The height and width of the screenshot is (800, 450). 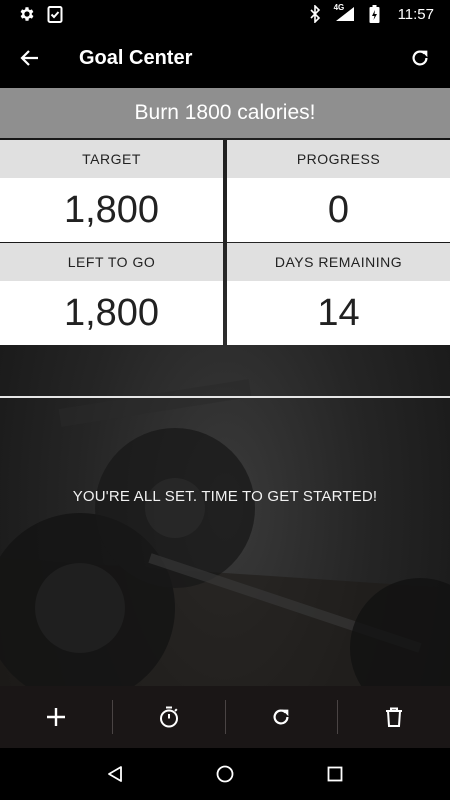 I want to click on timer-button, so click(x=169, y=717).